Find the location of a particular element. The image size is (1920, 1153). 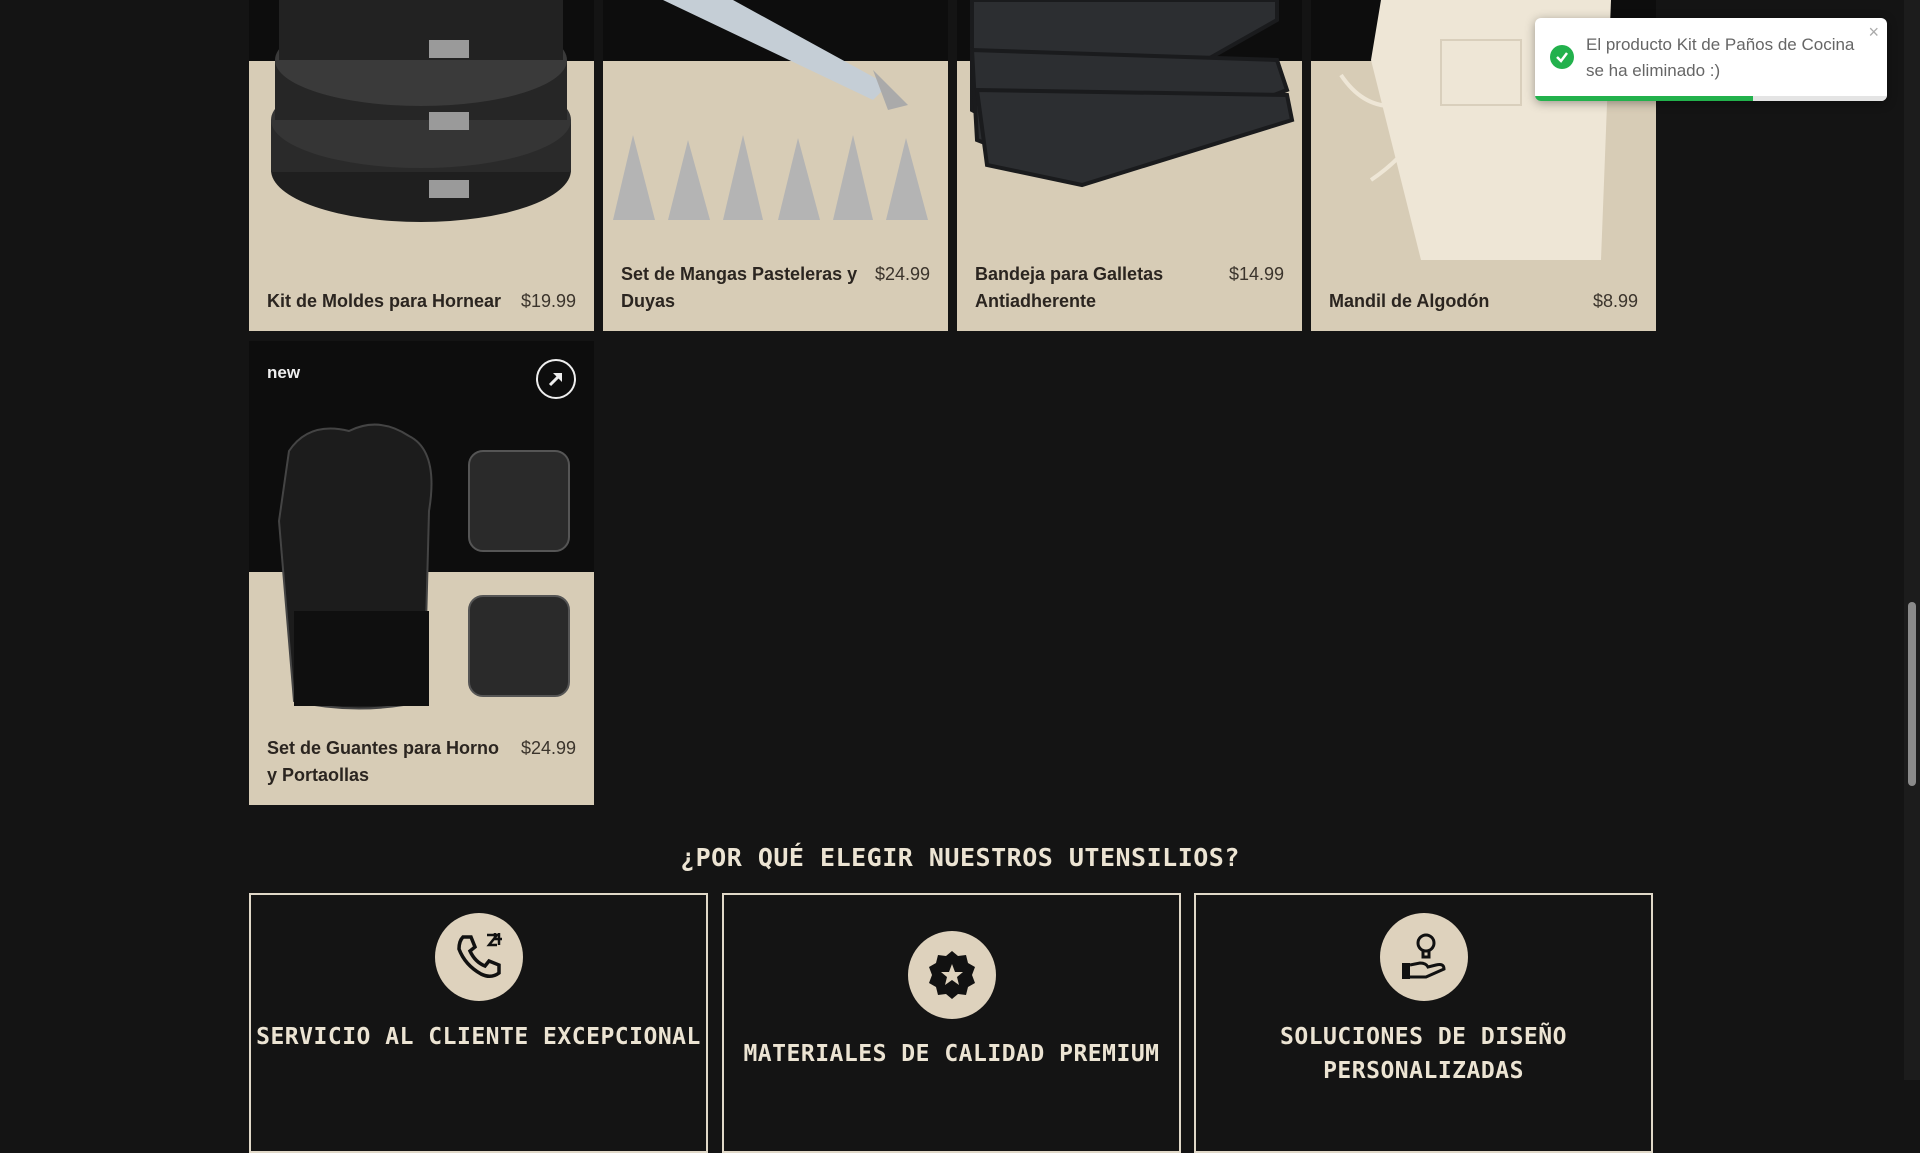

idea-hand-icon is located at coordinates (1423, 957).